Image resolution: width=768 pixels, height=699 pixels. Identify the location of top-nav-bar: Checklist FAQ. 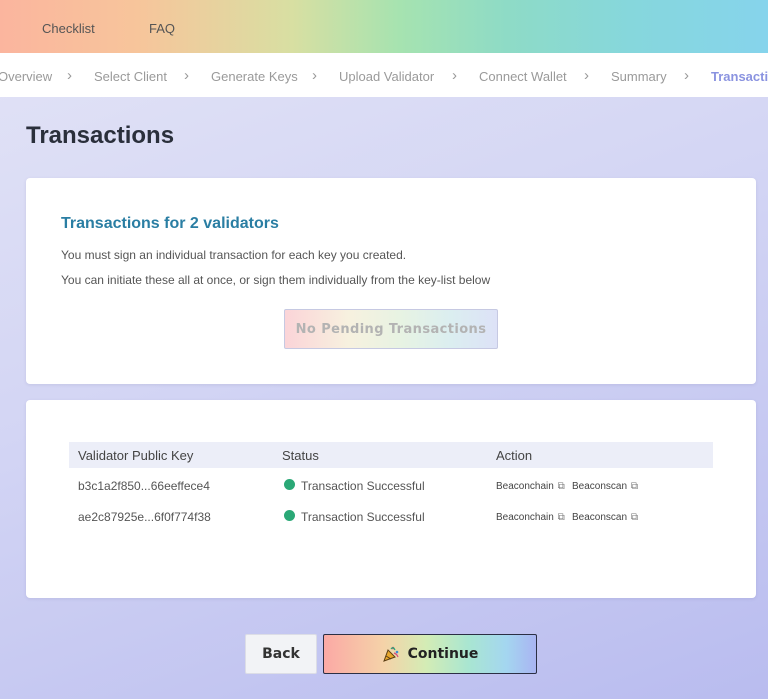
(384, 26).